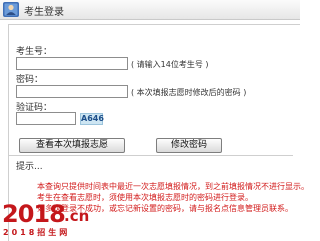 The image size is (320, 241). I want to click on site-watermark-logo: 2018 .cn 2018招生网, so click(55, 220).